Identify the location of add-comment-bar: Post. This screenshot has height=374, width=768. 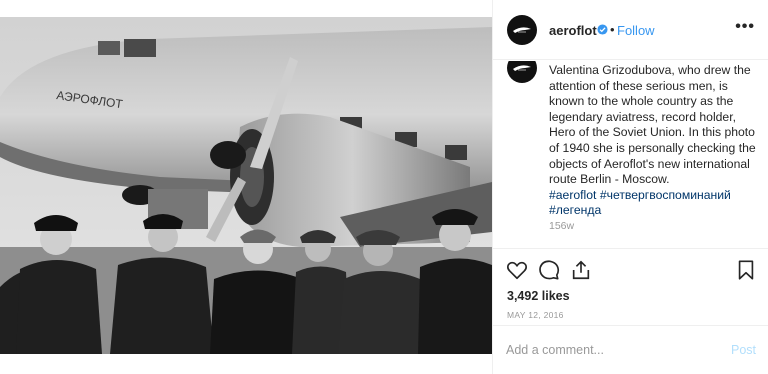
(630, 349).